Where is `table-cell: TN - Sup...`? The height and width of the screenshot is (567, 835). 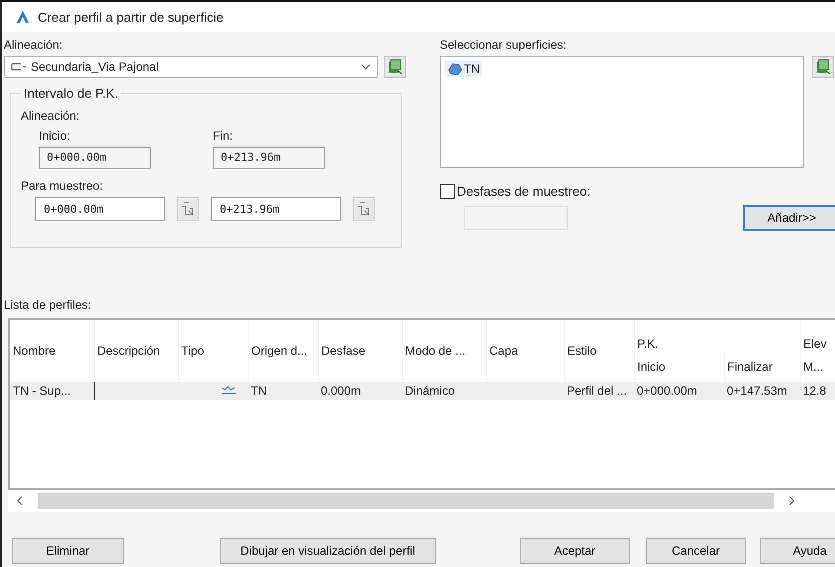 table-cell: TN - Sup... is located at coordinates (42, 391).